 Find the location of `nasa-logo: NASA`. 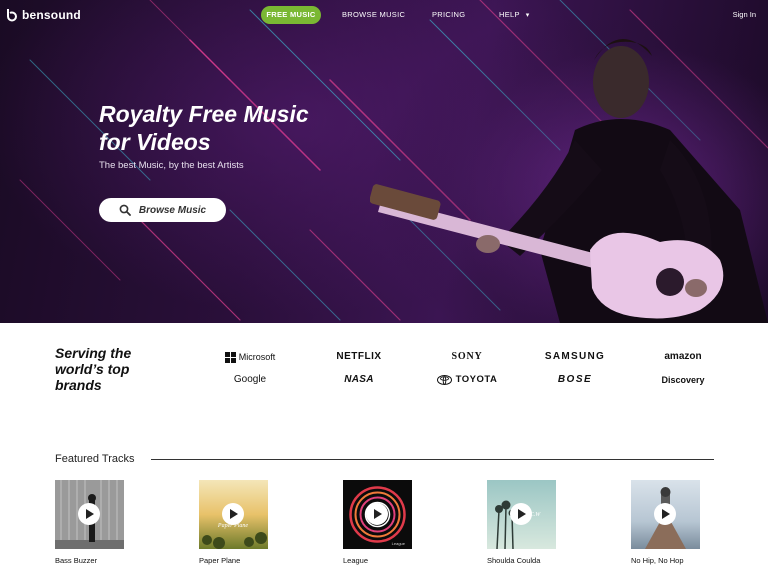

nasa-logo: NASA is located at coordinates (359, 379).